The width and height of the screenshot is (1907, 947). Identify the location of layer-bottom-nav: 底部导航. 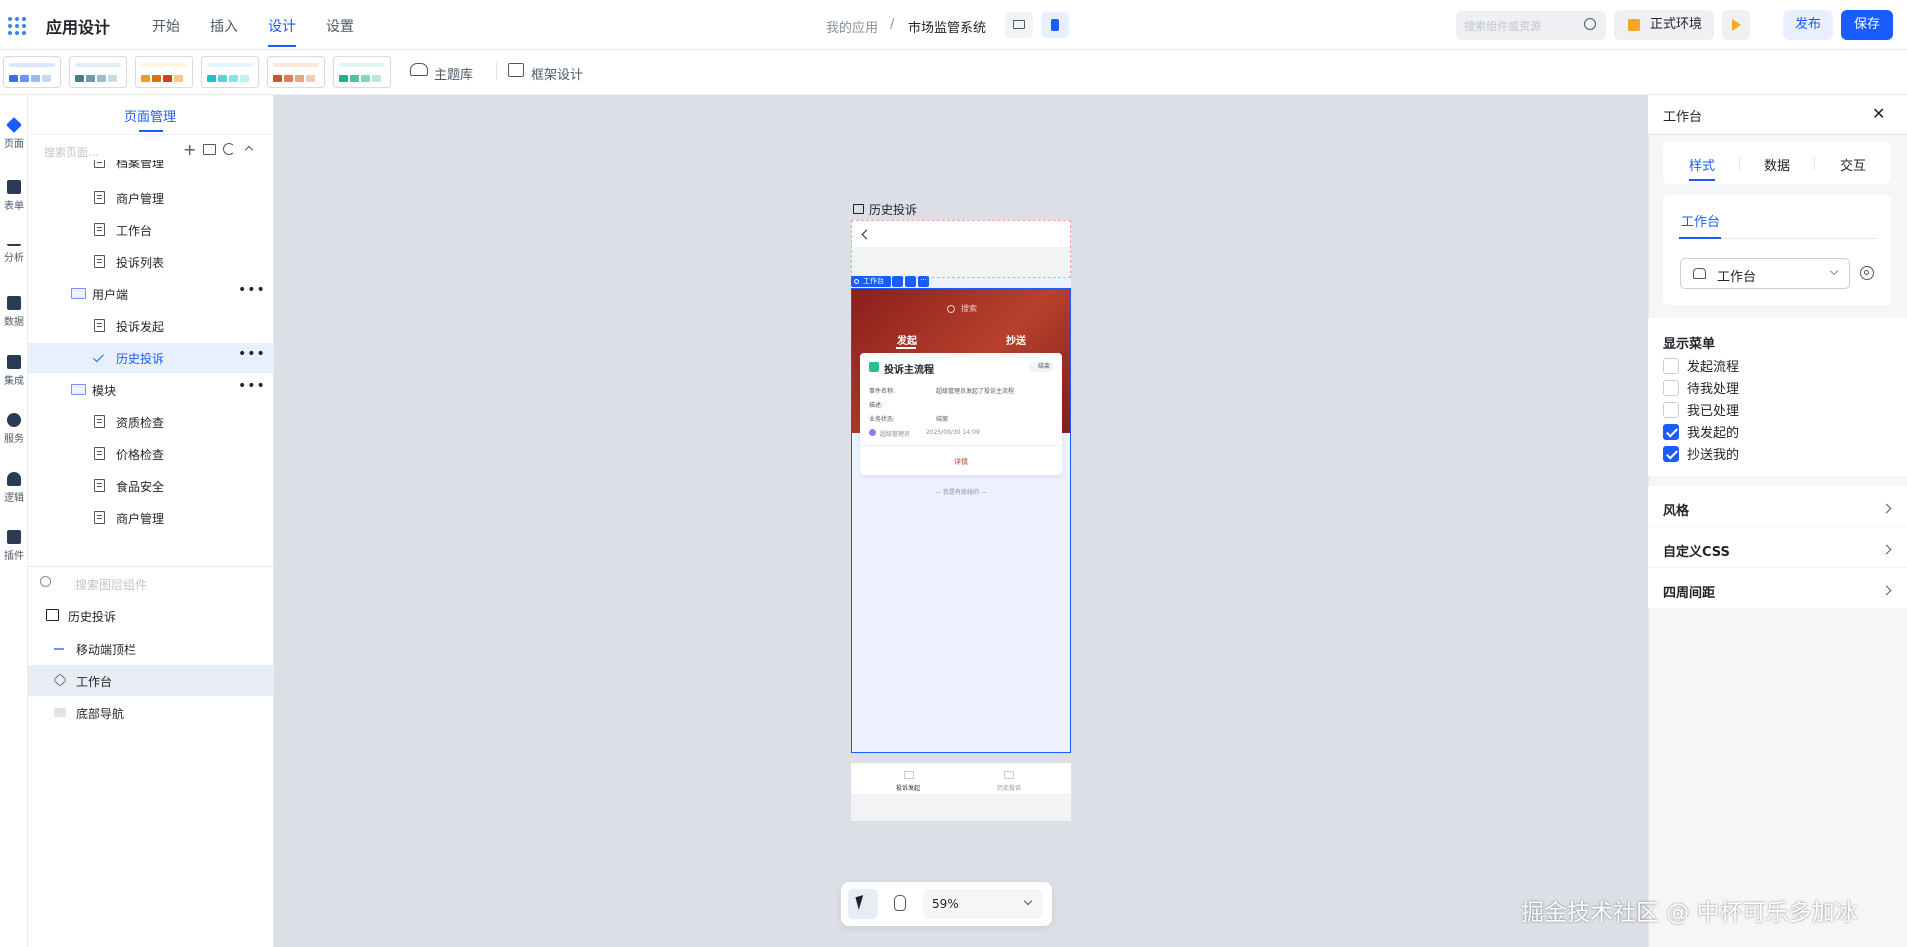
(100, 713).